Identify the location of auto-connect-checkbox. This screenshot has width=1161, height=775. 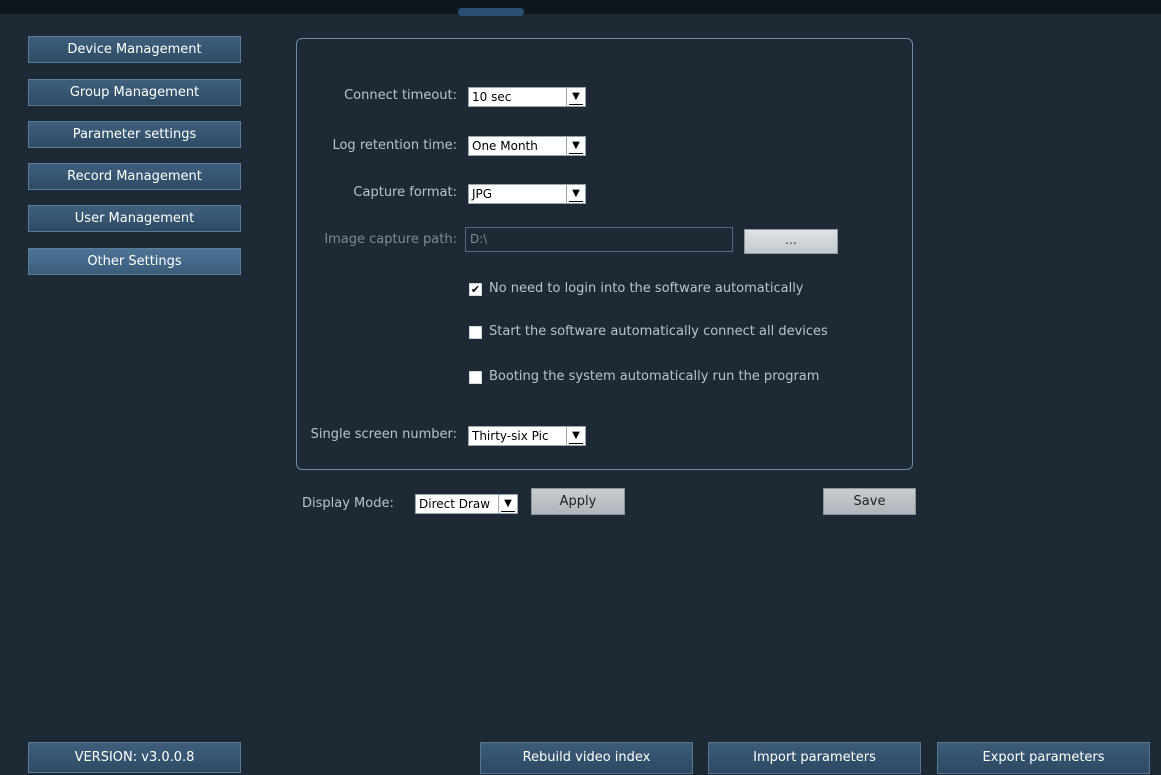
(475, 332).